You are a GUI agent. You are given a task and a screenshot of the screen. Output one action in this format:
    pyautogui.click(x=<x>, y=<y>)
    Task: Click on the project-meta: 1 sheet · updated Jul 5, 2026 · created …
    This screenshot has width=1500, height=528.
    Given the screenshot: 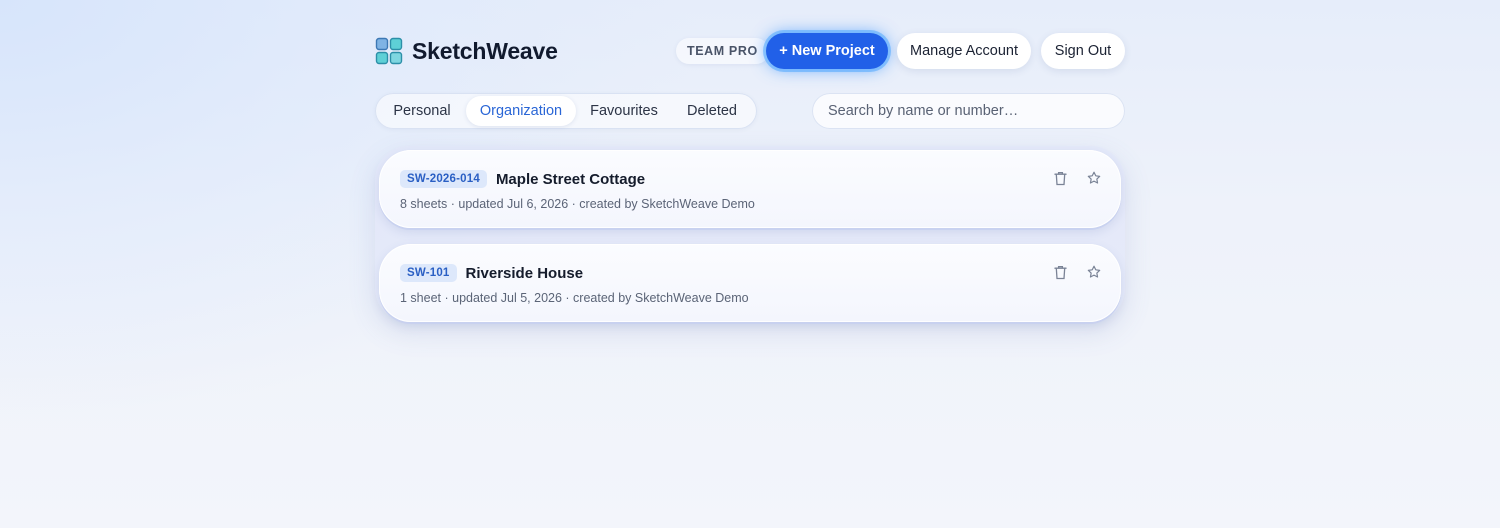 What is the action you would take?
    pyautogui.click(x=574, y=298)
    